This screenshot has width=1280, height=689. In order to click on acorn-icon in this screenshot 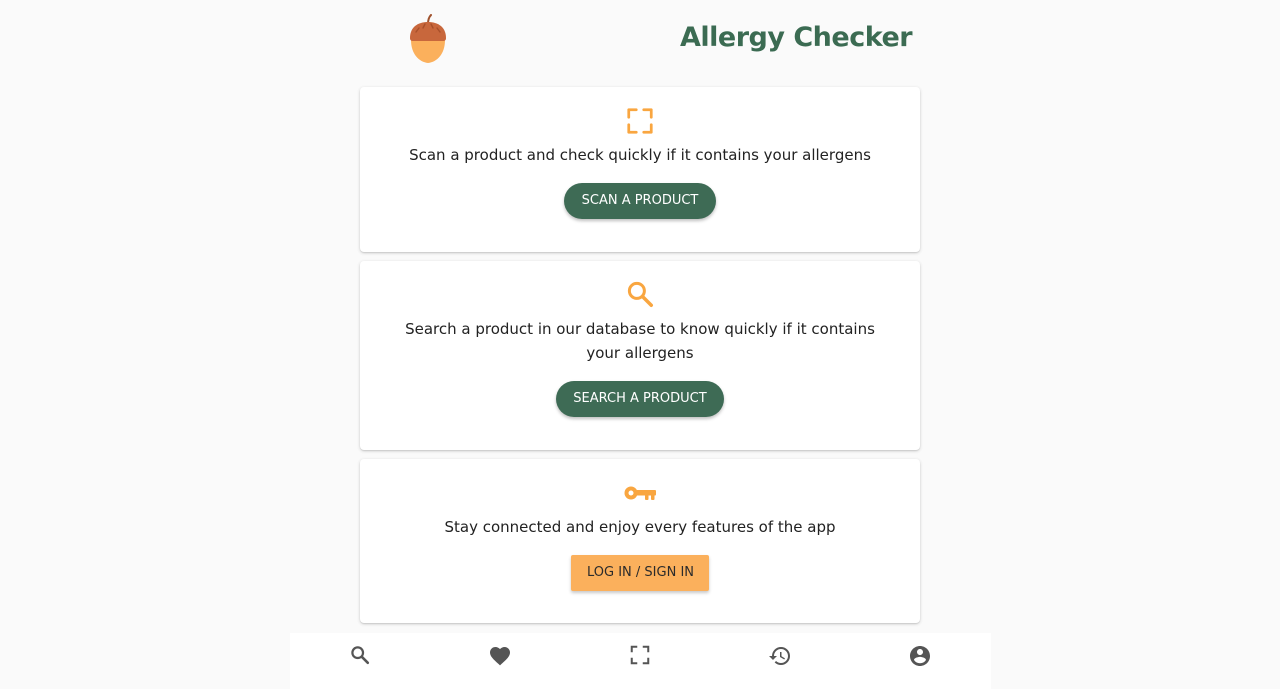, I will do `click(428, 38)`.